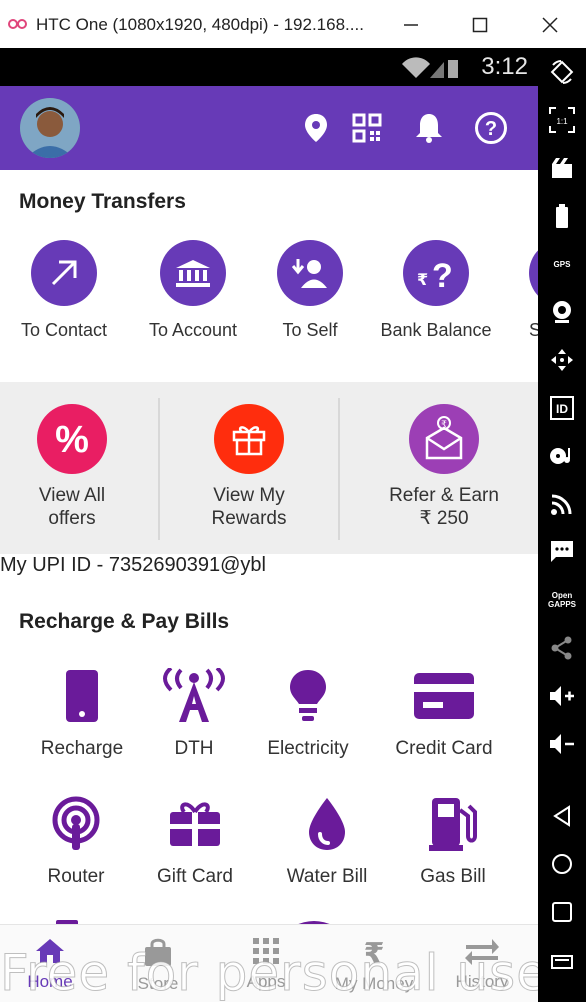 The image size is (586, 1002). Describe the element at coordinates (194, 696) in the screenshot. I see `antenna-icon` at that location.